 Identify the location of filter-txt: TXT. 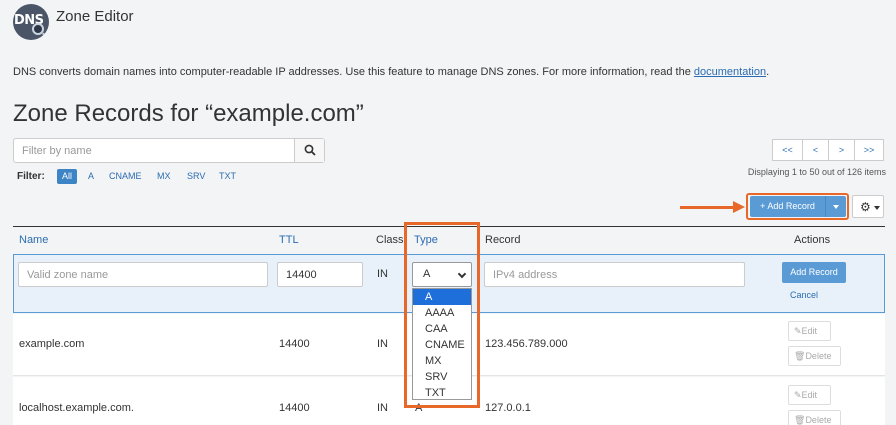
(227, 176).